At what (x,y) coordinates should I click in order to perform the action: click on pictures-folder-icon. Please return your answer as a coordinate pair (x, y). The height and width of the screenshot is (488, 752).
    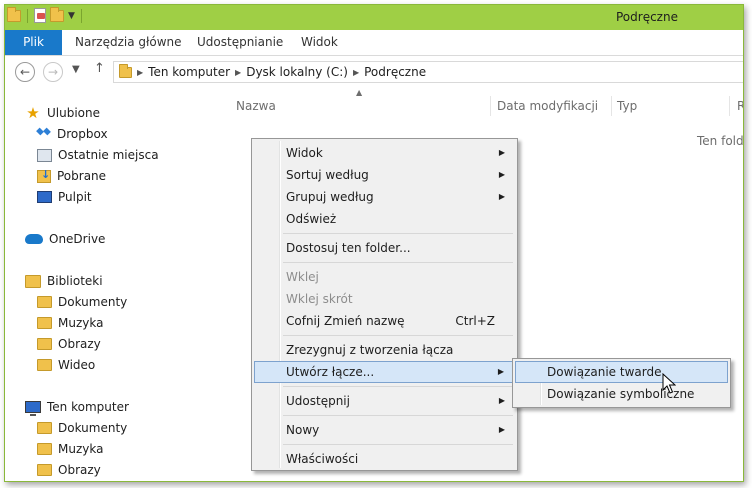
    Looking at the image, I should click on (44, 470).